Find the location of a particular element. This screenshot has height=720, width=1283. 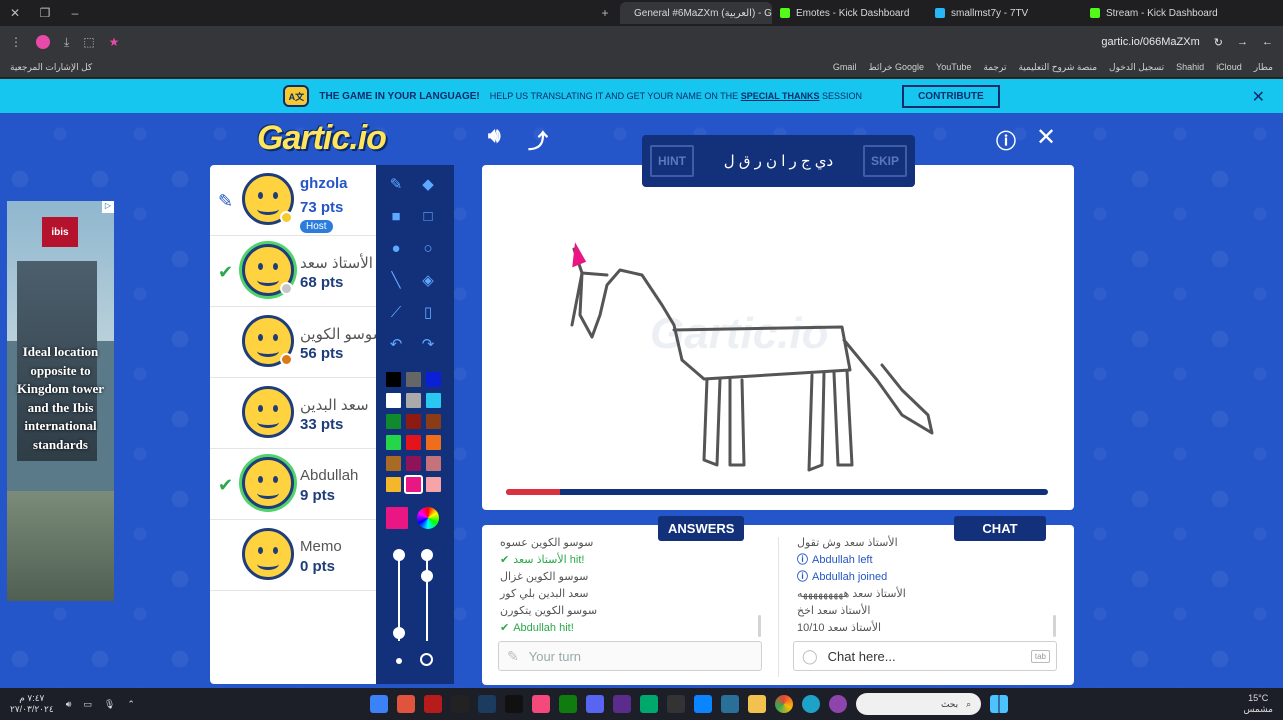

xbox-icon is located at coordinates (568, 704).